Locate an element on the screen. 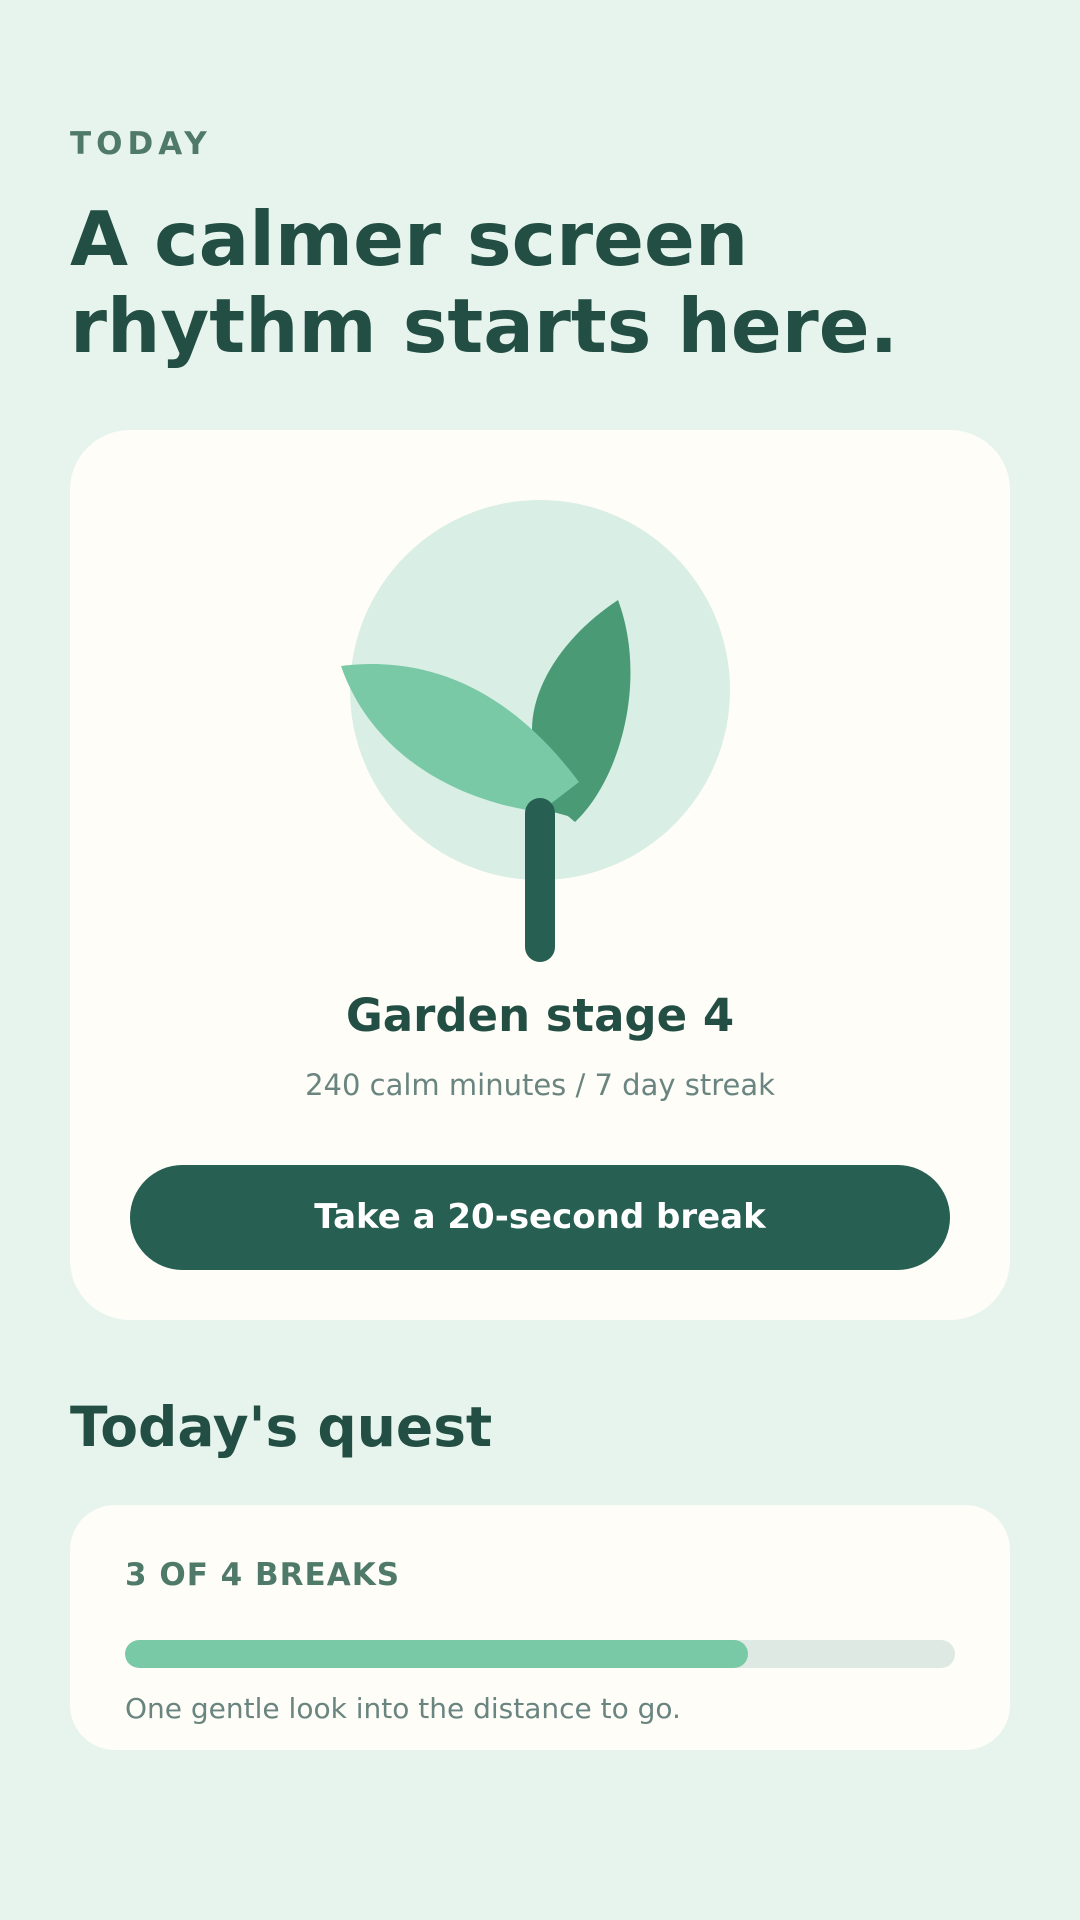 The image size is (1080, 1920). quest-count-label: 3 OF 4 BREAKS is located at coordinates (263, 1575).